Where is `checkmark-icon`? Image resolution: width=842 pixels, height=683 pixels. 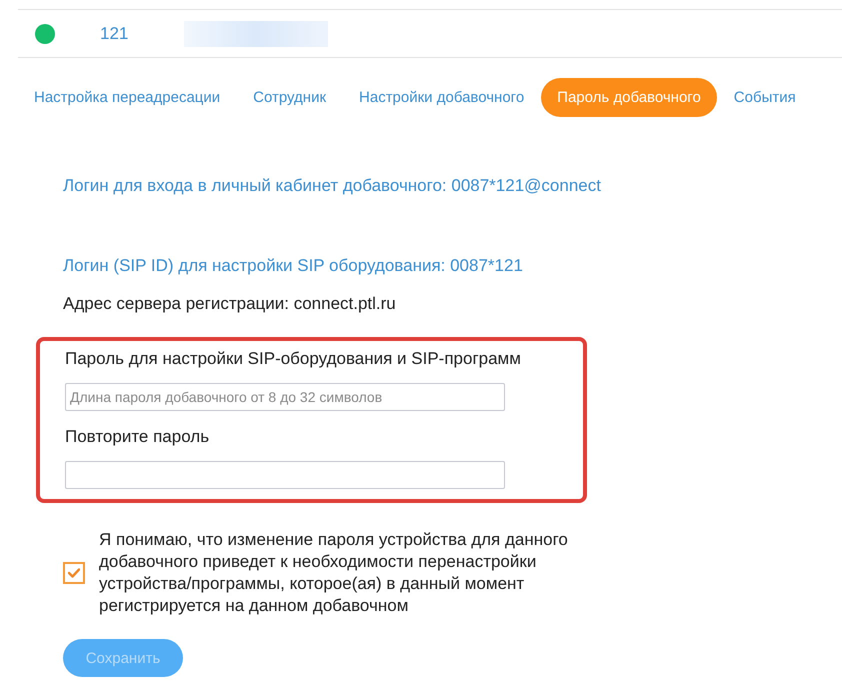
checkmark-icon is located at coordinates (74, 573).